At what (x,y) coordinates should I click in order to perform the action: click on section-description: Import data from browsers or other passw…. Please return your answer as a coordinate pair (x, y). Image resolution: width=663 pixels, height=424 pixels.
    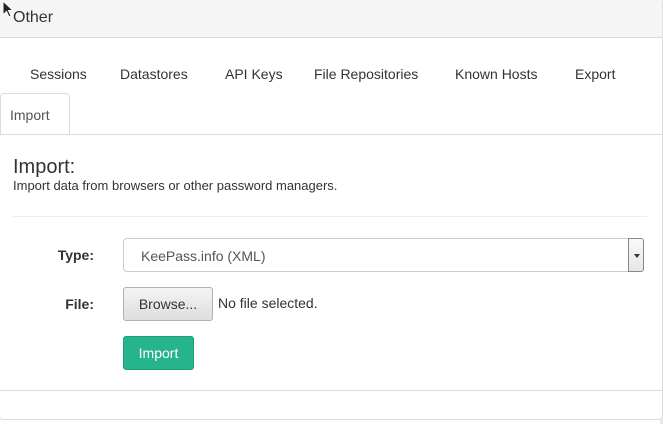
    Looking at the image, I should click on (175, 185).